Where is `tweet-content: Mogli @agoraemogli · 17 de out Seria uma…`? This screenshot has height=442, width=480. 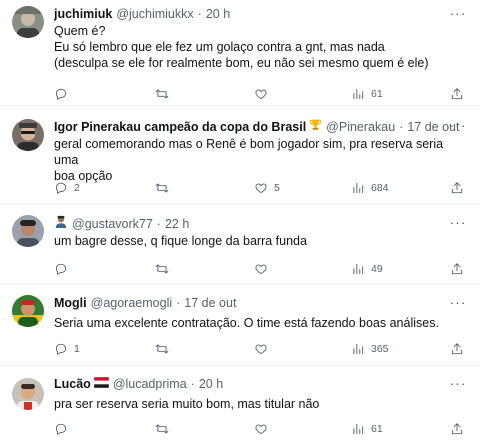
tweet-content: Mogli @agoraemogli · 17 de out Seria uma… is located at coordinates (261, 313).